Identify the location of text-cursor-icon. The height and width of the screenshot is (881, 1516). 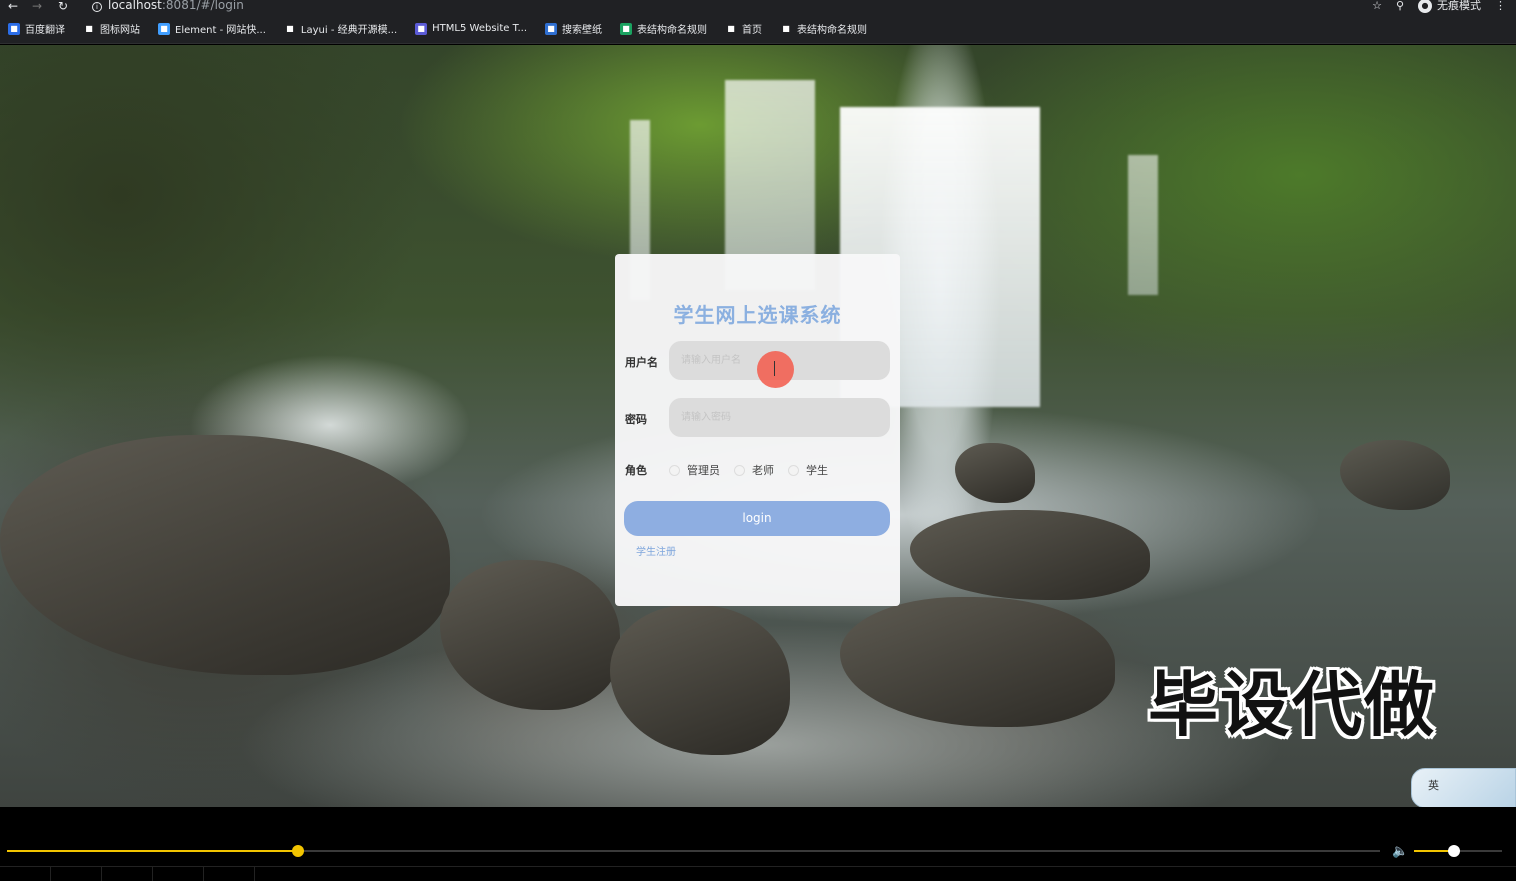
(775, 368).